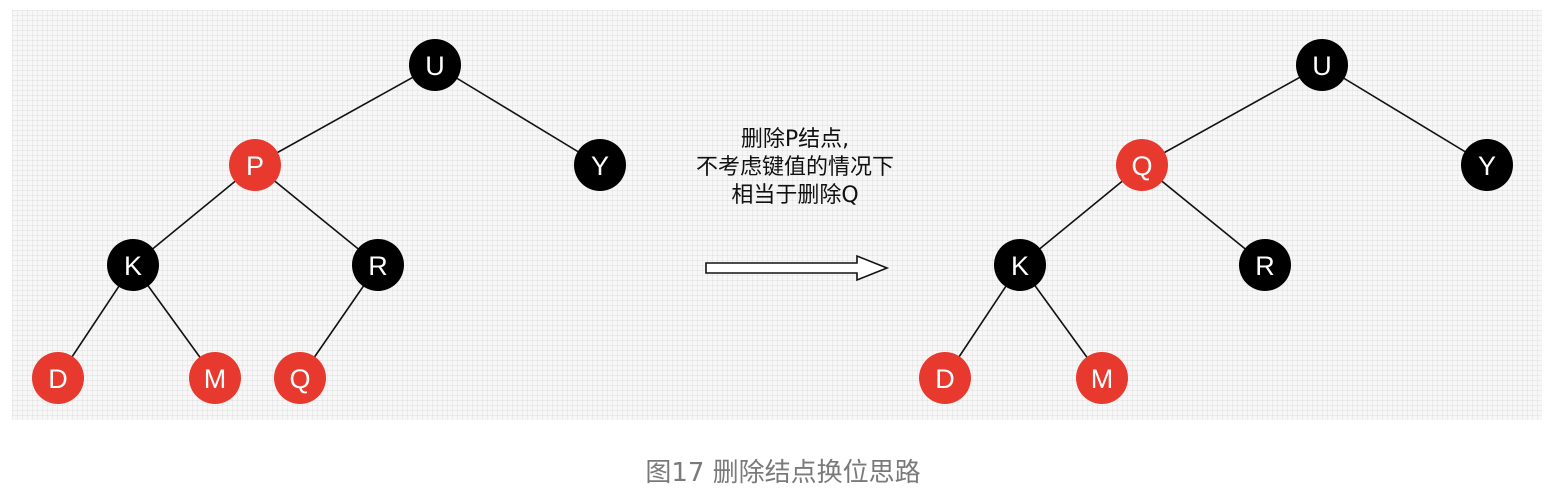  What do you see at coordinates (1404, 115) in the screenshot?
I see `right-edge-u-y` at bounding box center [1404, 115].